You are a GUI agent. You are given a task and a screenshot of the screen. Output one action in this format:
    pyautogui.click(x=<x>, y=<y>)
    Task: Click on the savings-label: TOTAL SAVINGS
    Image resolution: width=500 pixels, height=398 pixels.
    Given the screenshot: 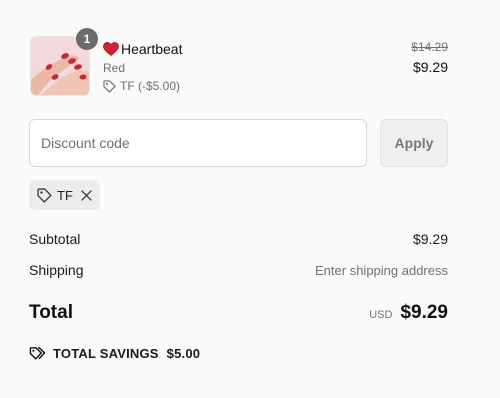 What is the action you would take?
    pyautogui.click(x=106, y=353)
    